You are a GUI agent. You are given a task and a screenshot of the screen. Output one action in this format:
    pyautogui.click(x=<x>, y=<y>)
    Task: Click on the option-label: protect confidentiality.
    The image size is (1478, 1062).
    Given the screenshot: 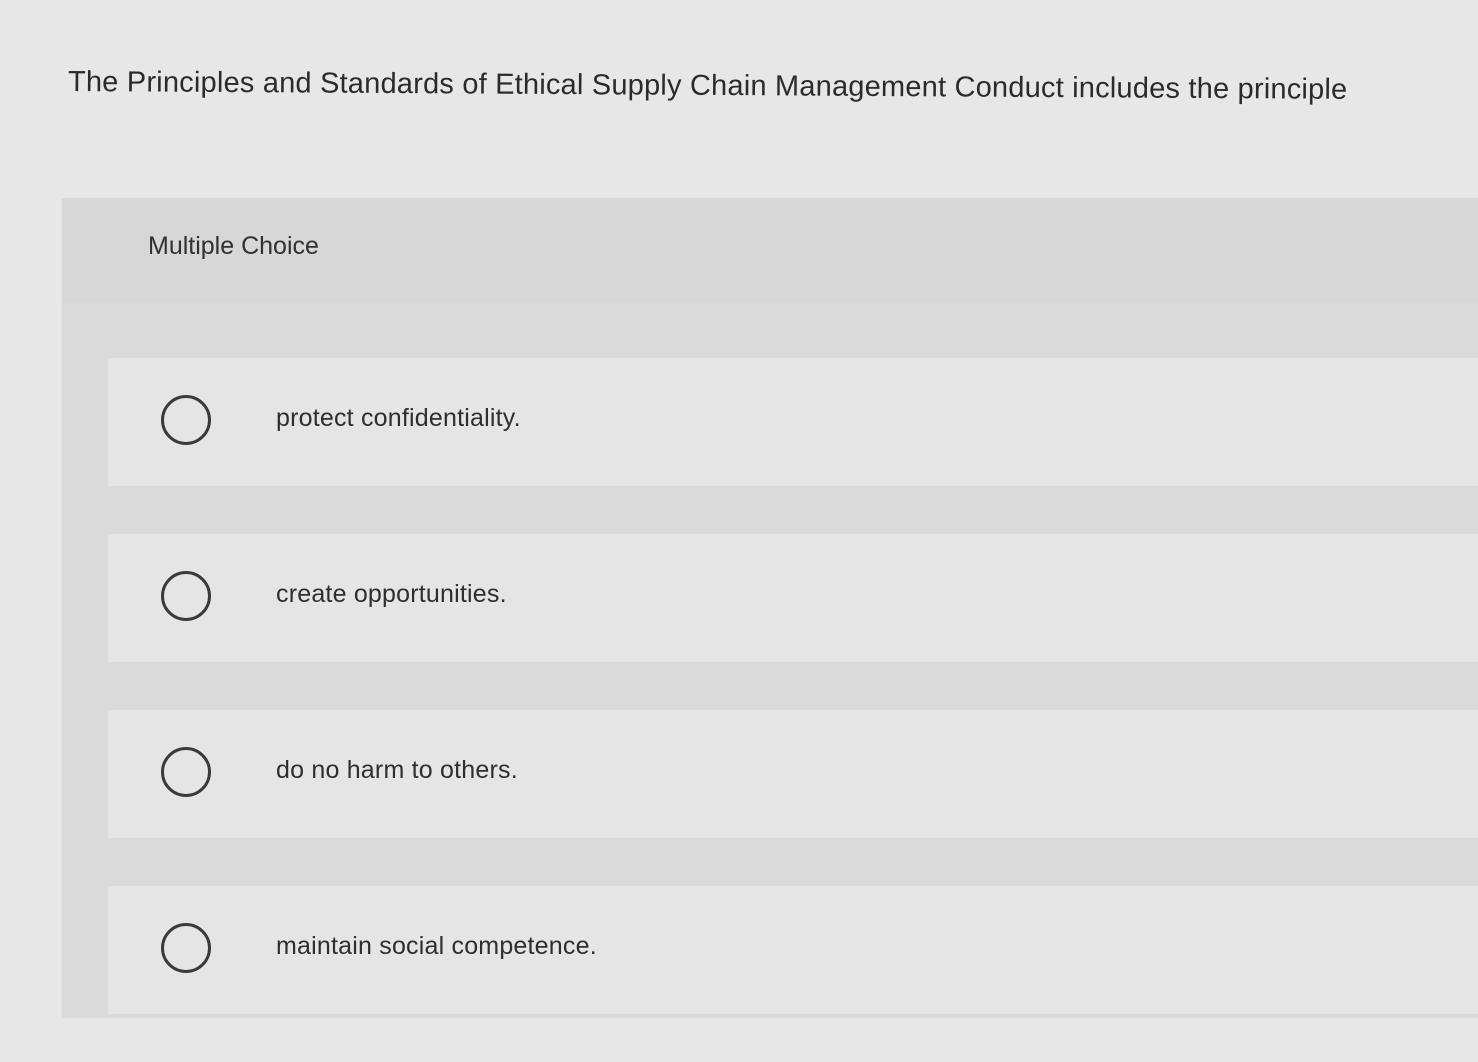 What is the action you would take?
    pyautogui.click(x=398, y=418)
    